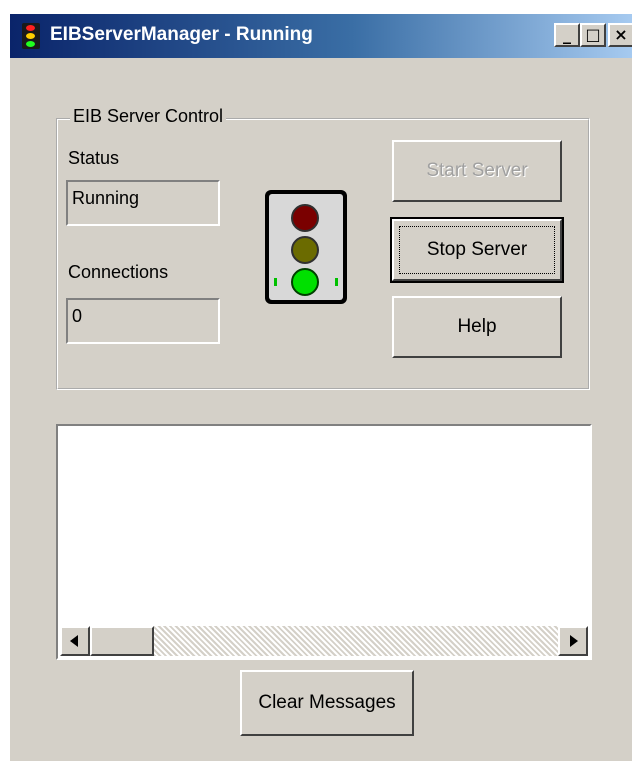 The width and height of the screenshot is (632, 761). I want to click on maximize-button: □, so click(593, 35).